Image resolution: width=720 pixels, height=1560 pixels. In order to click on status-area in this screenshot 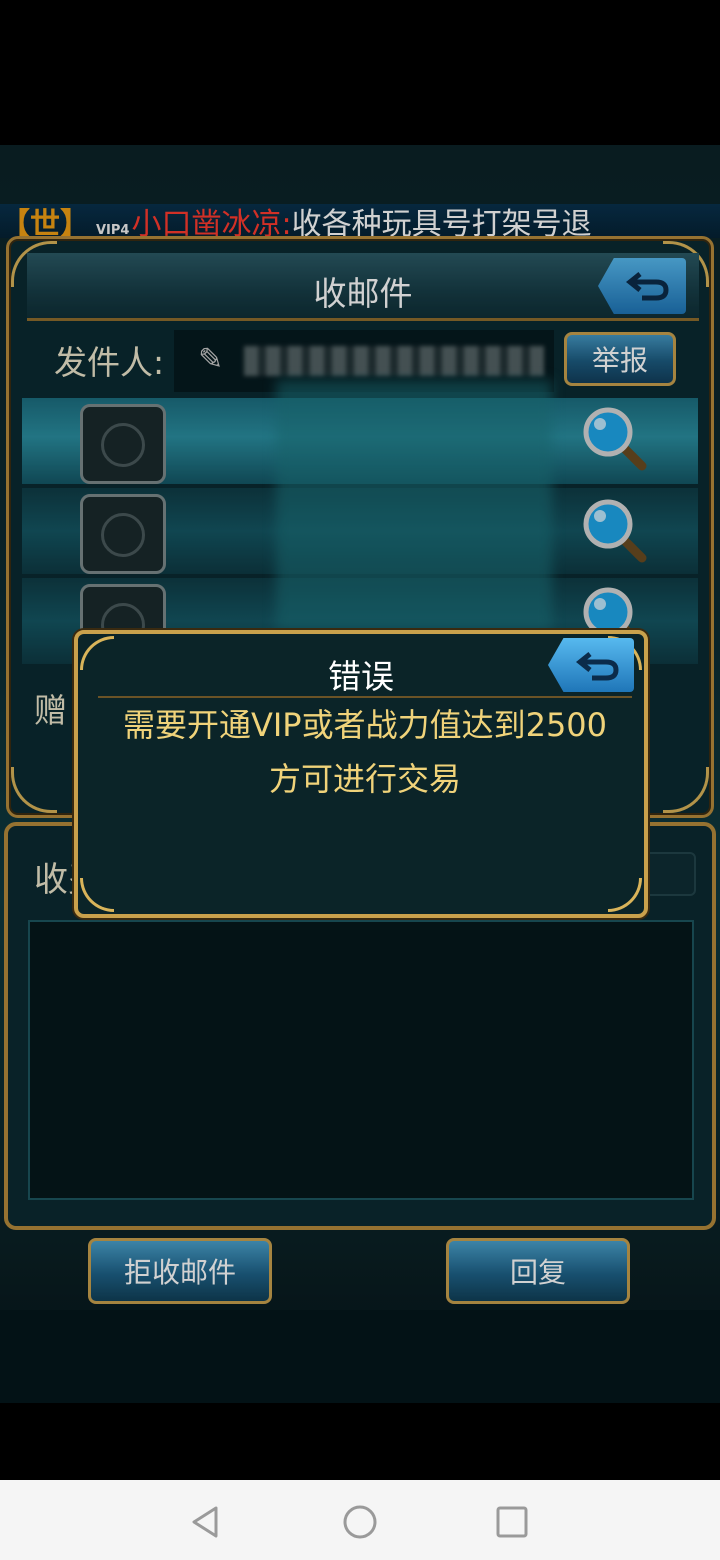, I will do `click(360, 72)`.